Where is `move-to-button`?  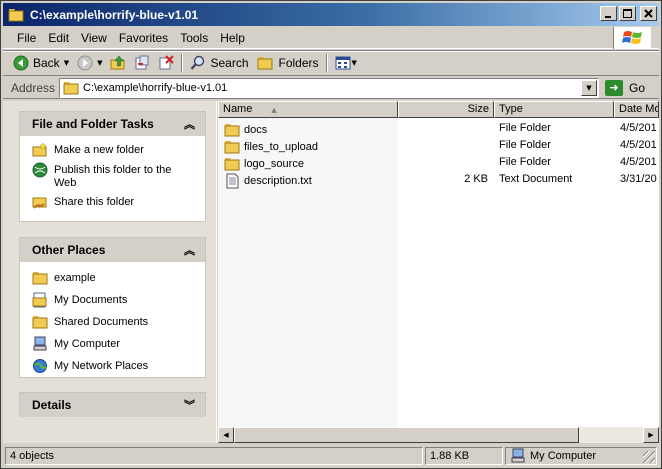
move-to-button is located at coordinates (142, 63).